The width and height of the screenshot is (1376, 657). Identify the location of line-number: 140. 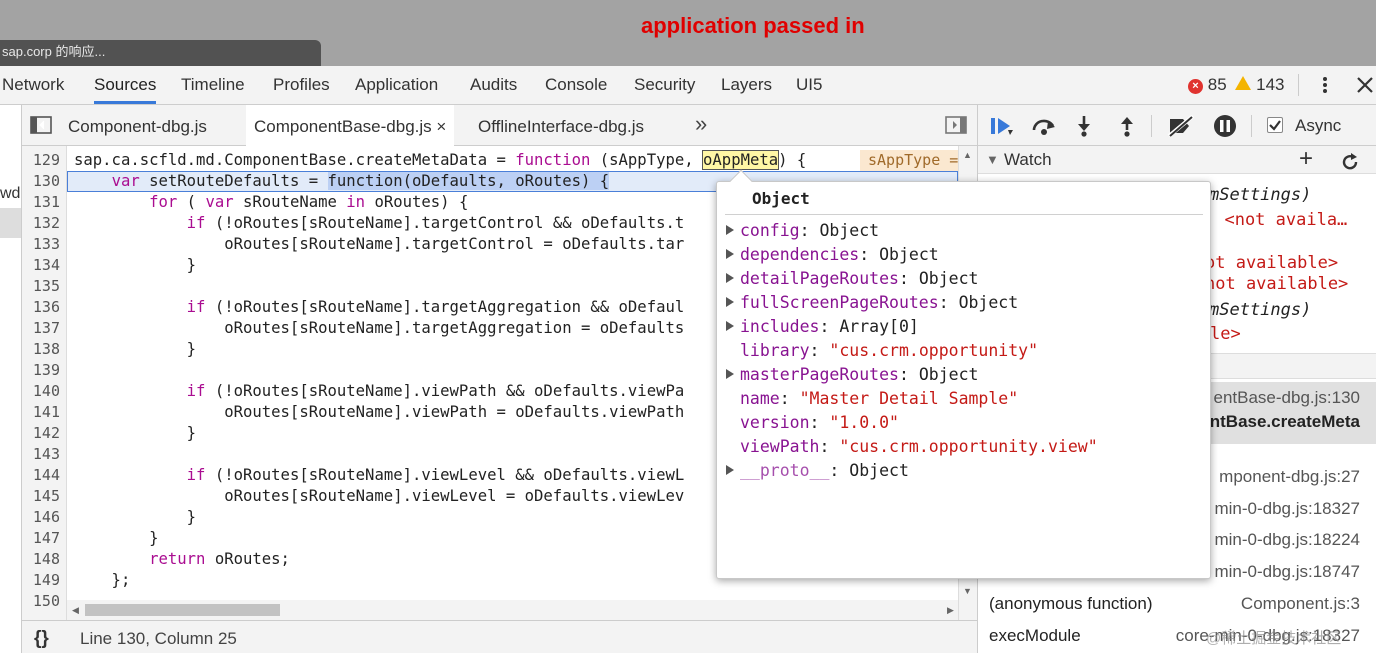
(46, 391).